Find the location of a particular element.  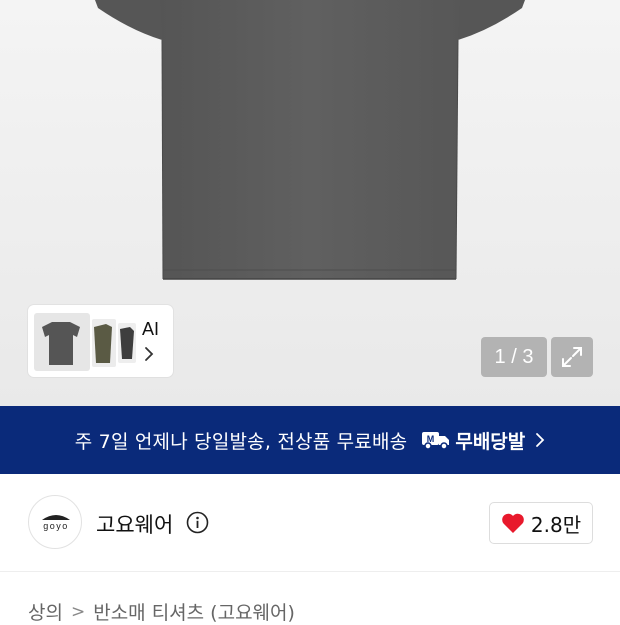

like-button: 2.8만 is located at coordinates (541, 523).